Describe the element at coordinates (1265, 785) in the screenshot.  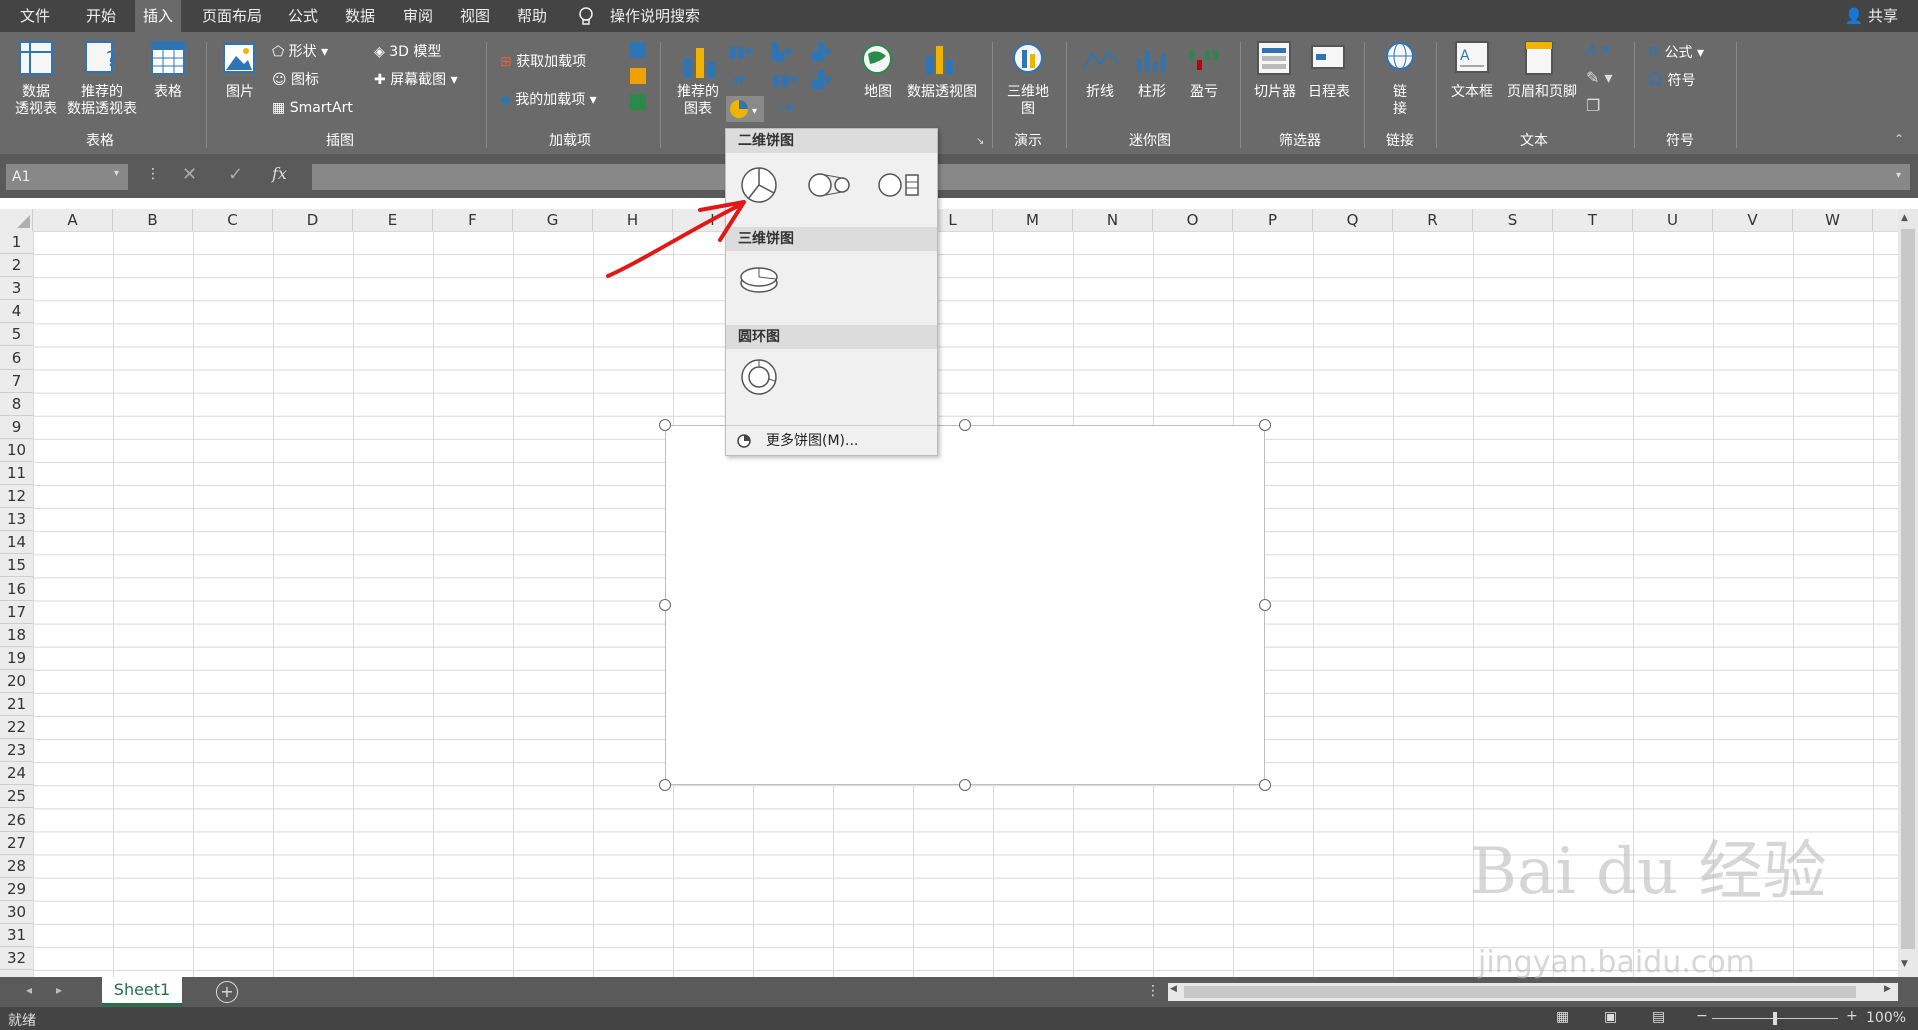
I see `resize-handle-bottom-right` at that location.